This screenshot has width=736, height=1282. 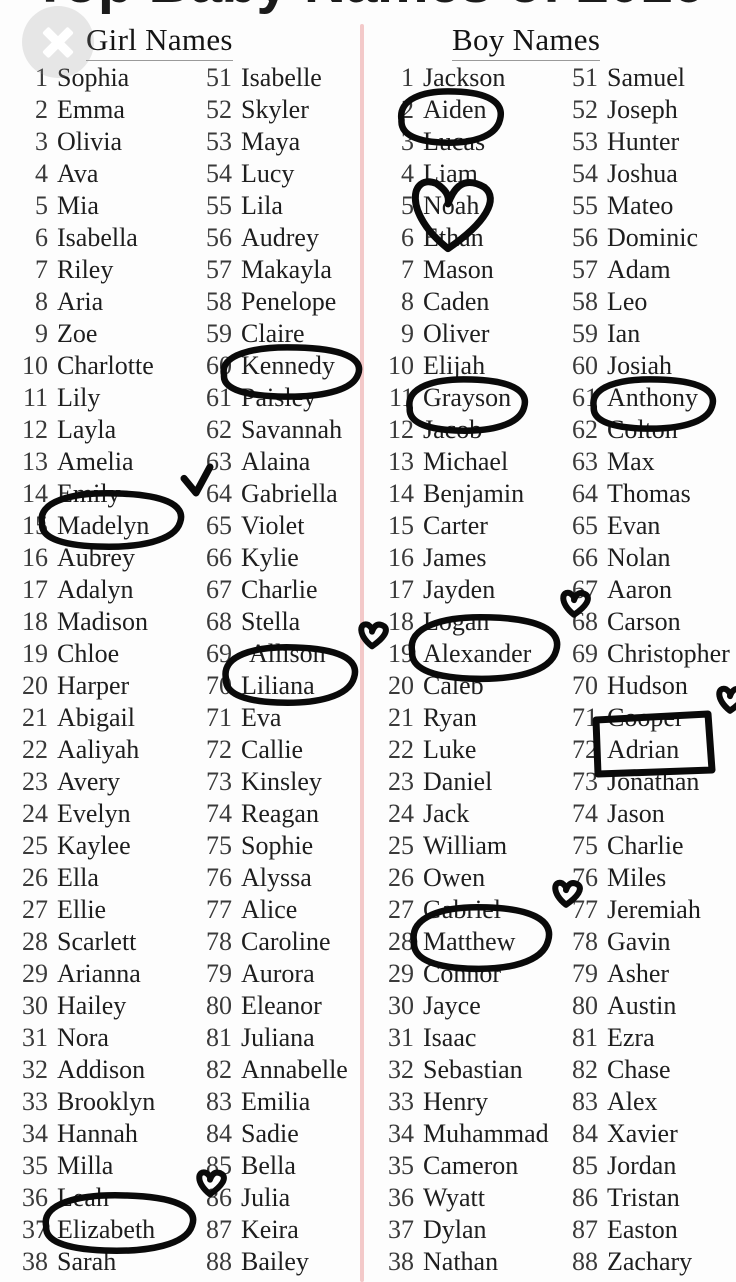 What do you see at coordinates (585, 1133) in the screenshot?
I see `name-rank: 84` at bounding box center [585, 1133].